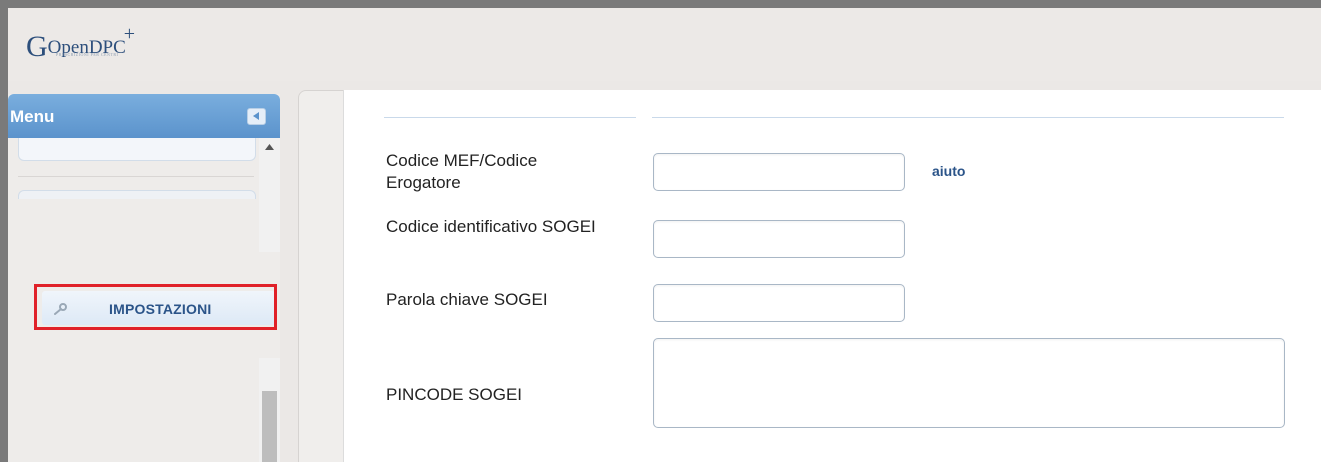 The height and width of the screenshot is (462, 1321). Describe the element at coordinates (491, 226) in the screenshot. I see `field-label-codice-identificativo: Codice identificativo SOGEI` at that location.